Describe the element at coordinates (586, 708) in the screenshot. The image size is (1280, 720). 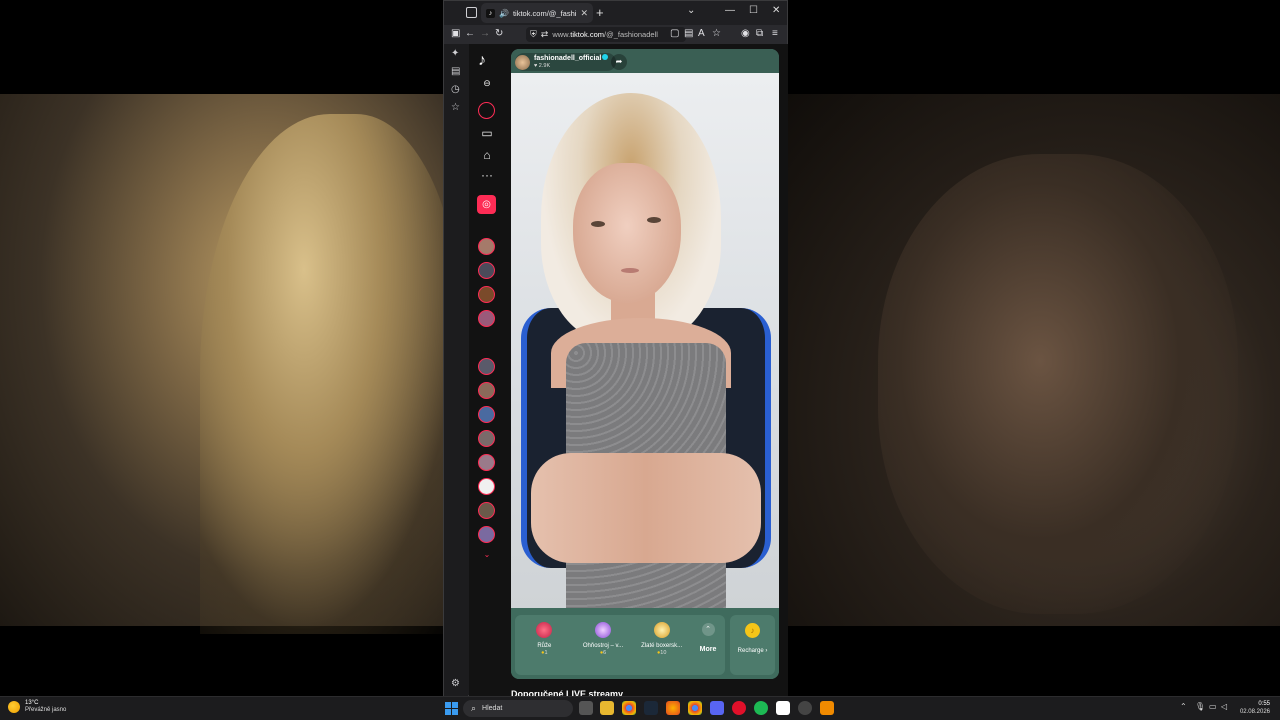
I see `task-view-icon` at that location.